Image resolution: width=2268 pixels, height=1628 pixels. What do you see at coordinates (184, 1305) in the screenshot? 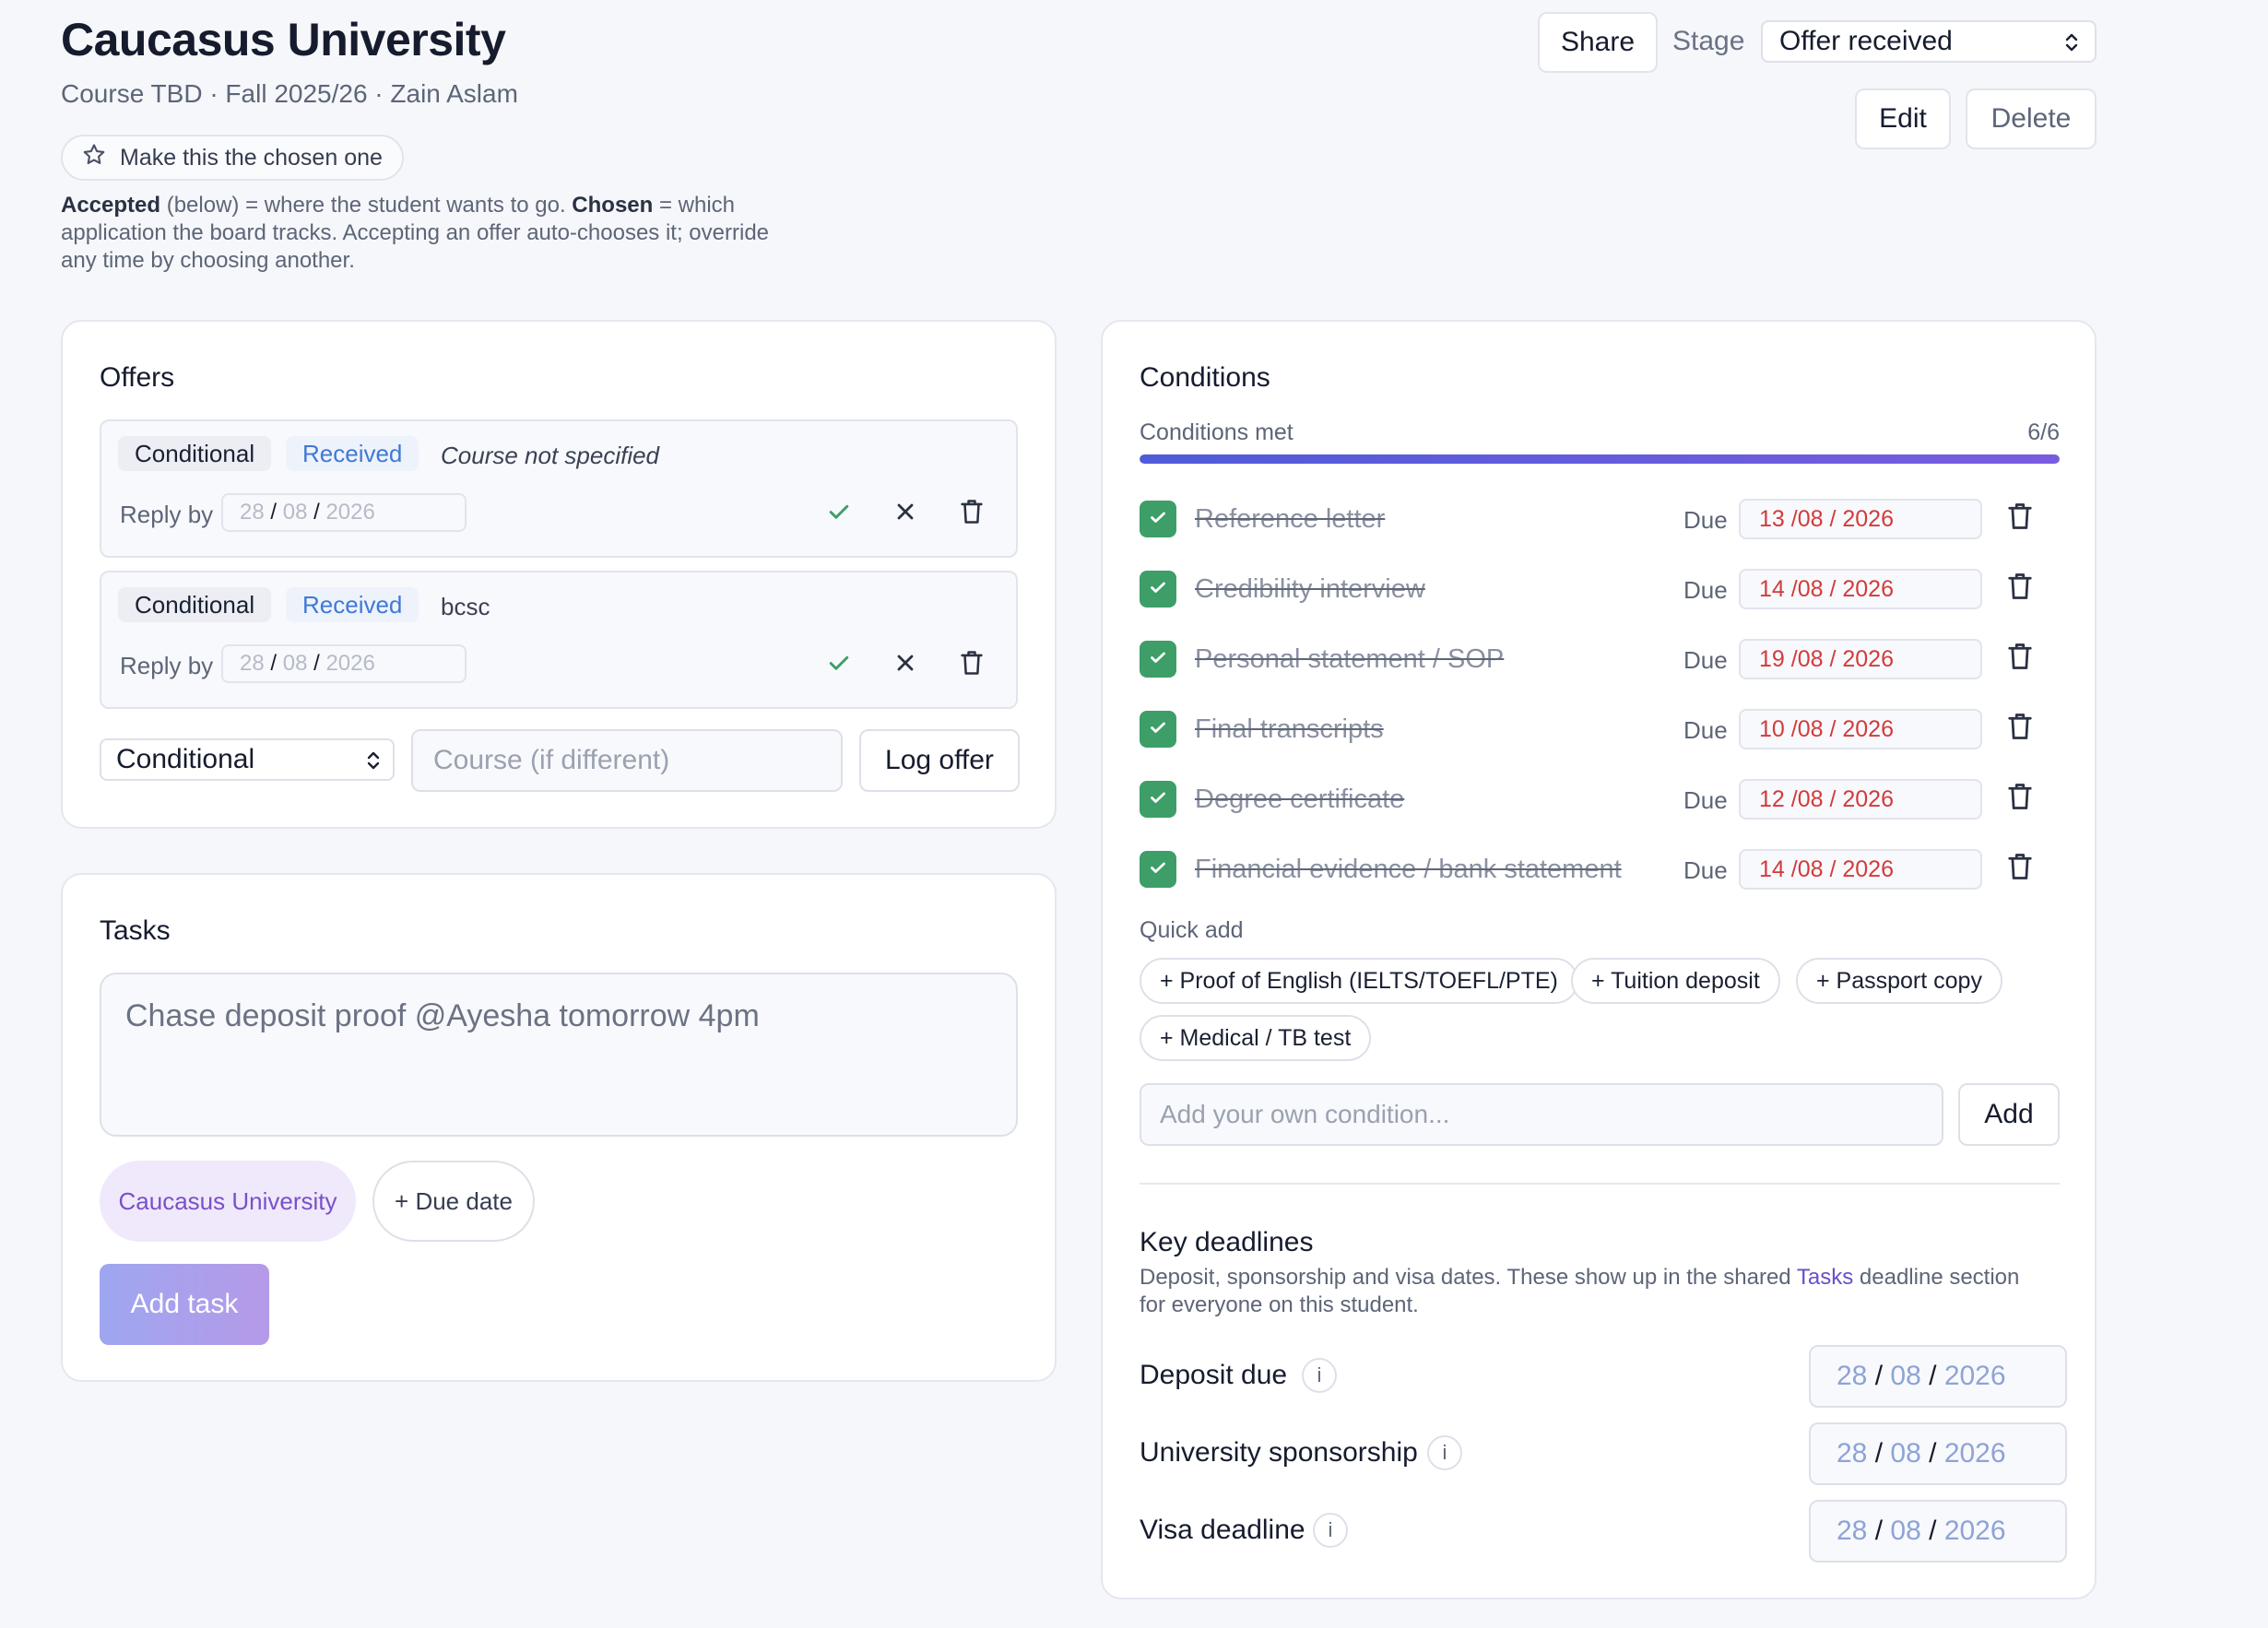
I see `add-task-button: Add task` at bounding box center [184, 1305].